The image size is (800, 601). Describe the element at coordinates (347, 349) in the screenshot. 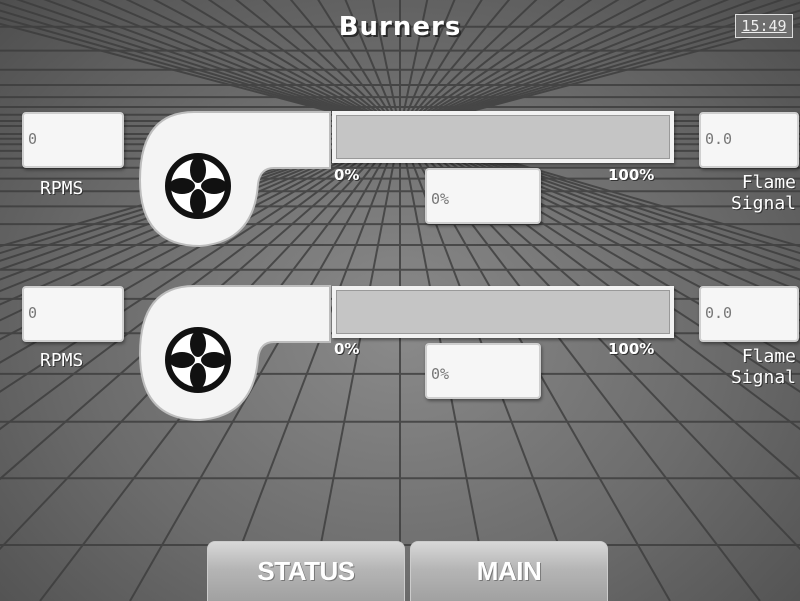

I see `bar-min-label-2: 0%` at that location.